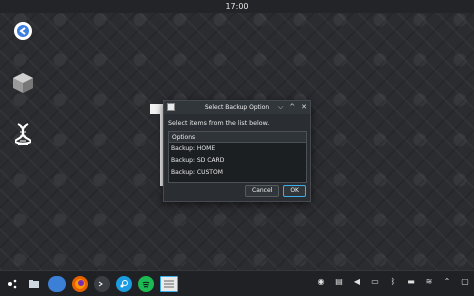  I want to click on app-launcher-icon, so click(12, 284).